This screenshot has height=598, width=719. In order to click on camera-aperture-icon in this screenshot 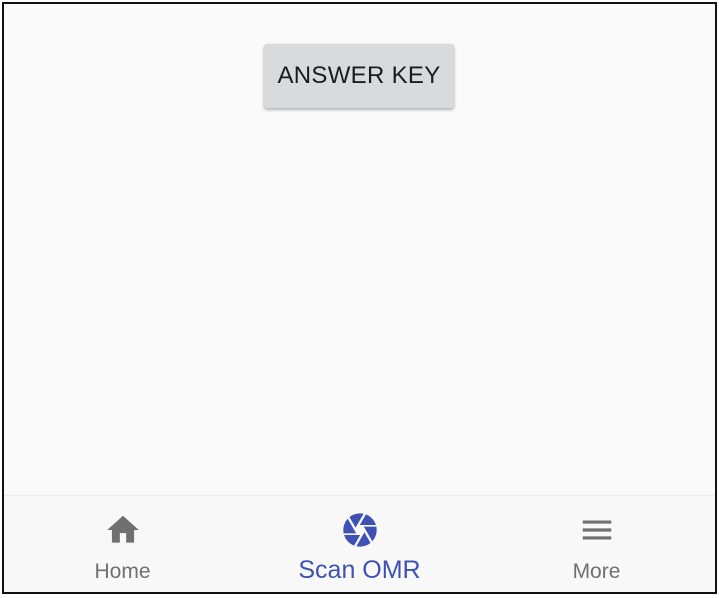, I will do `click(360, 530)`.